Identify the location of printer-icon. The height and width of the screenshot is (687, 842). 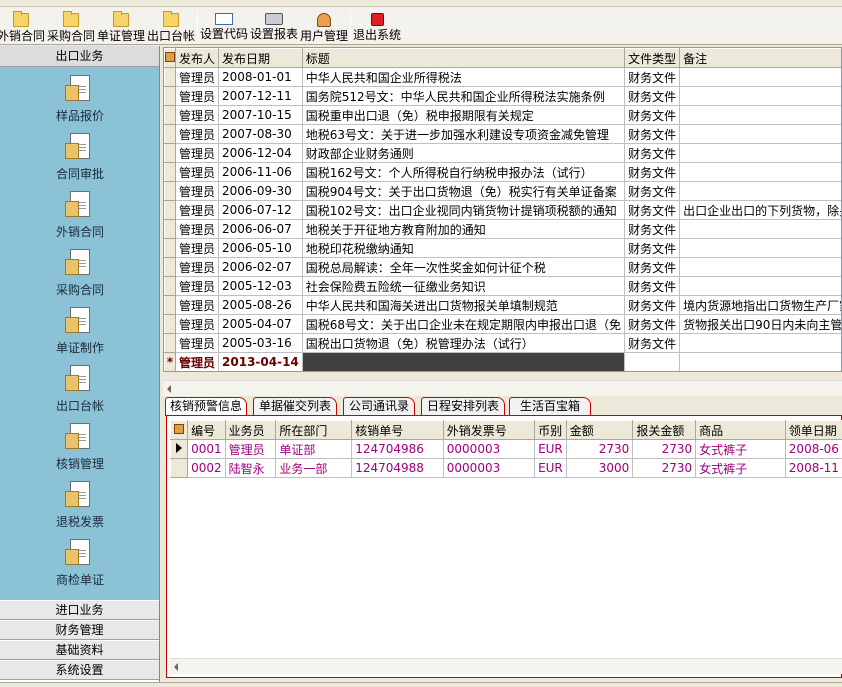
(274, 19).